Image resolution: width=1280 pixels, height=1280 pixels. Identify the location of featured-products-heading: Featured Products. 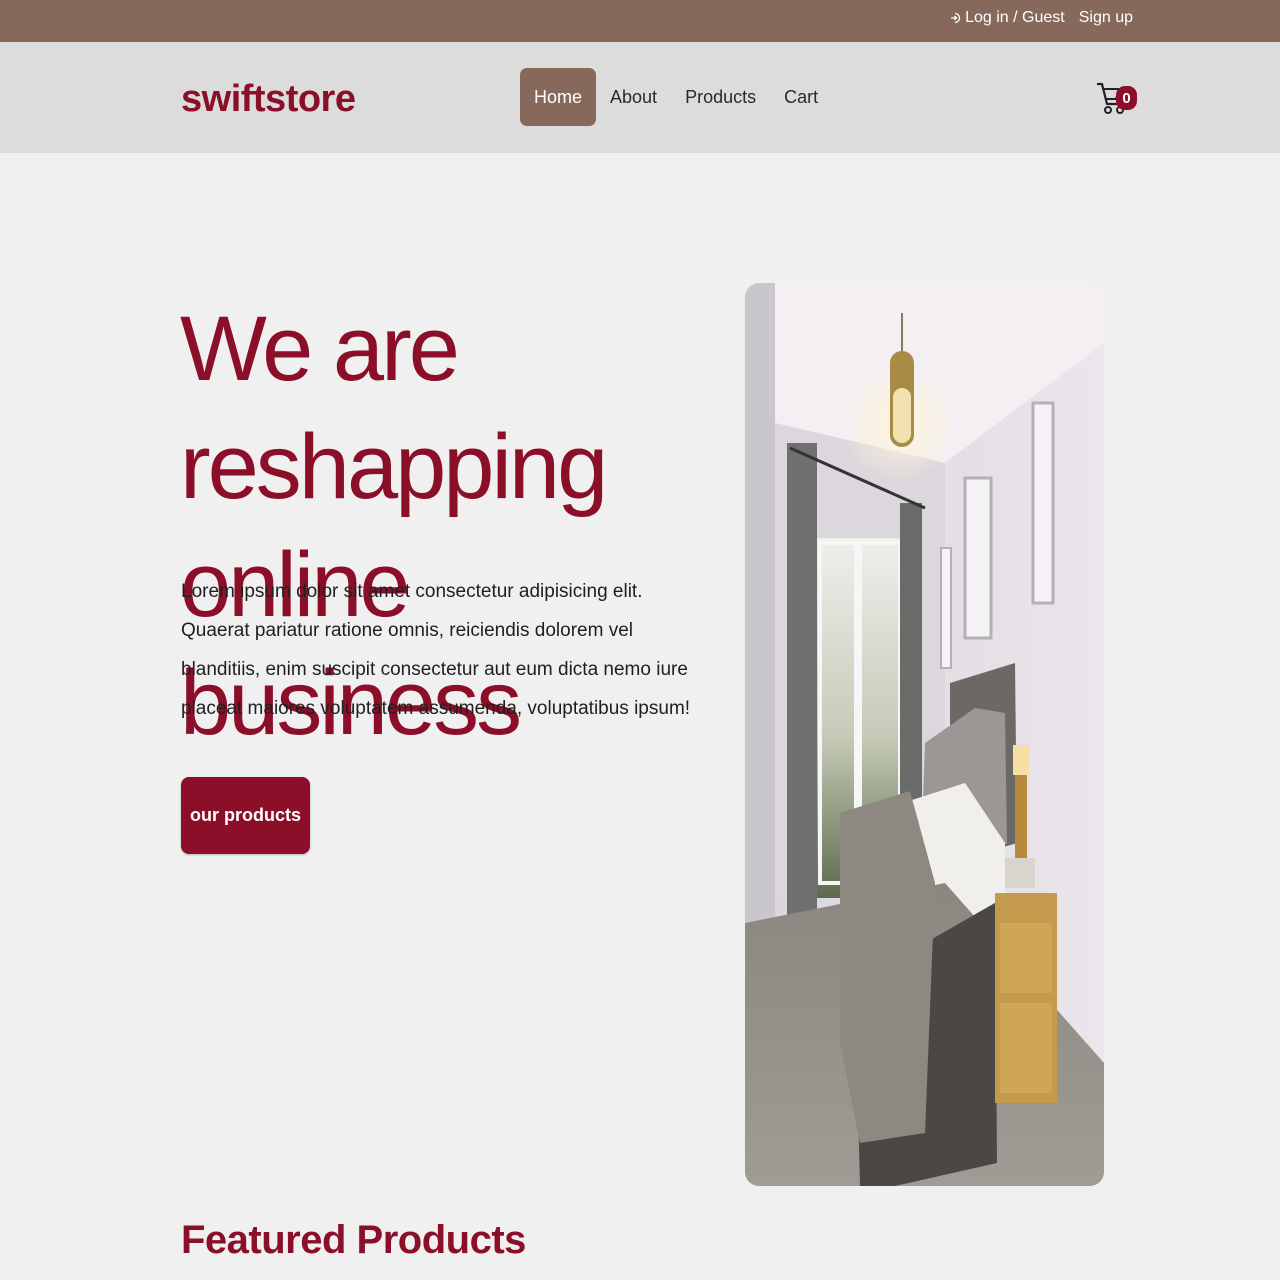
(353, 1240).